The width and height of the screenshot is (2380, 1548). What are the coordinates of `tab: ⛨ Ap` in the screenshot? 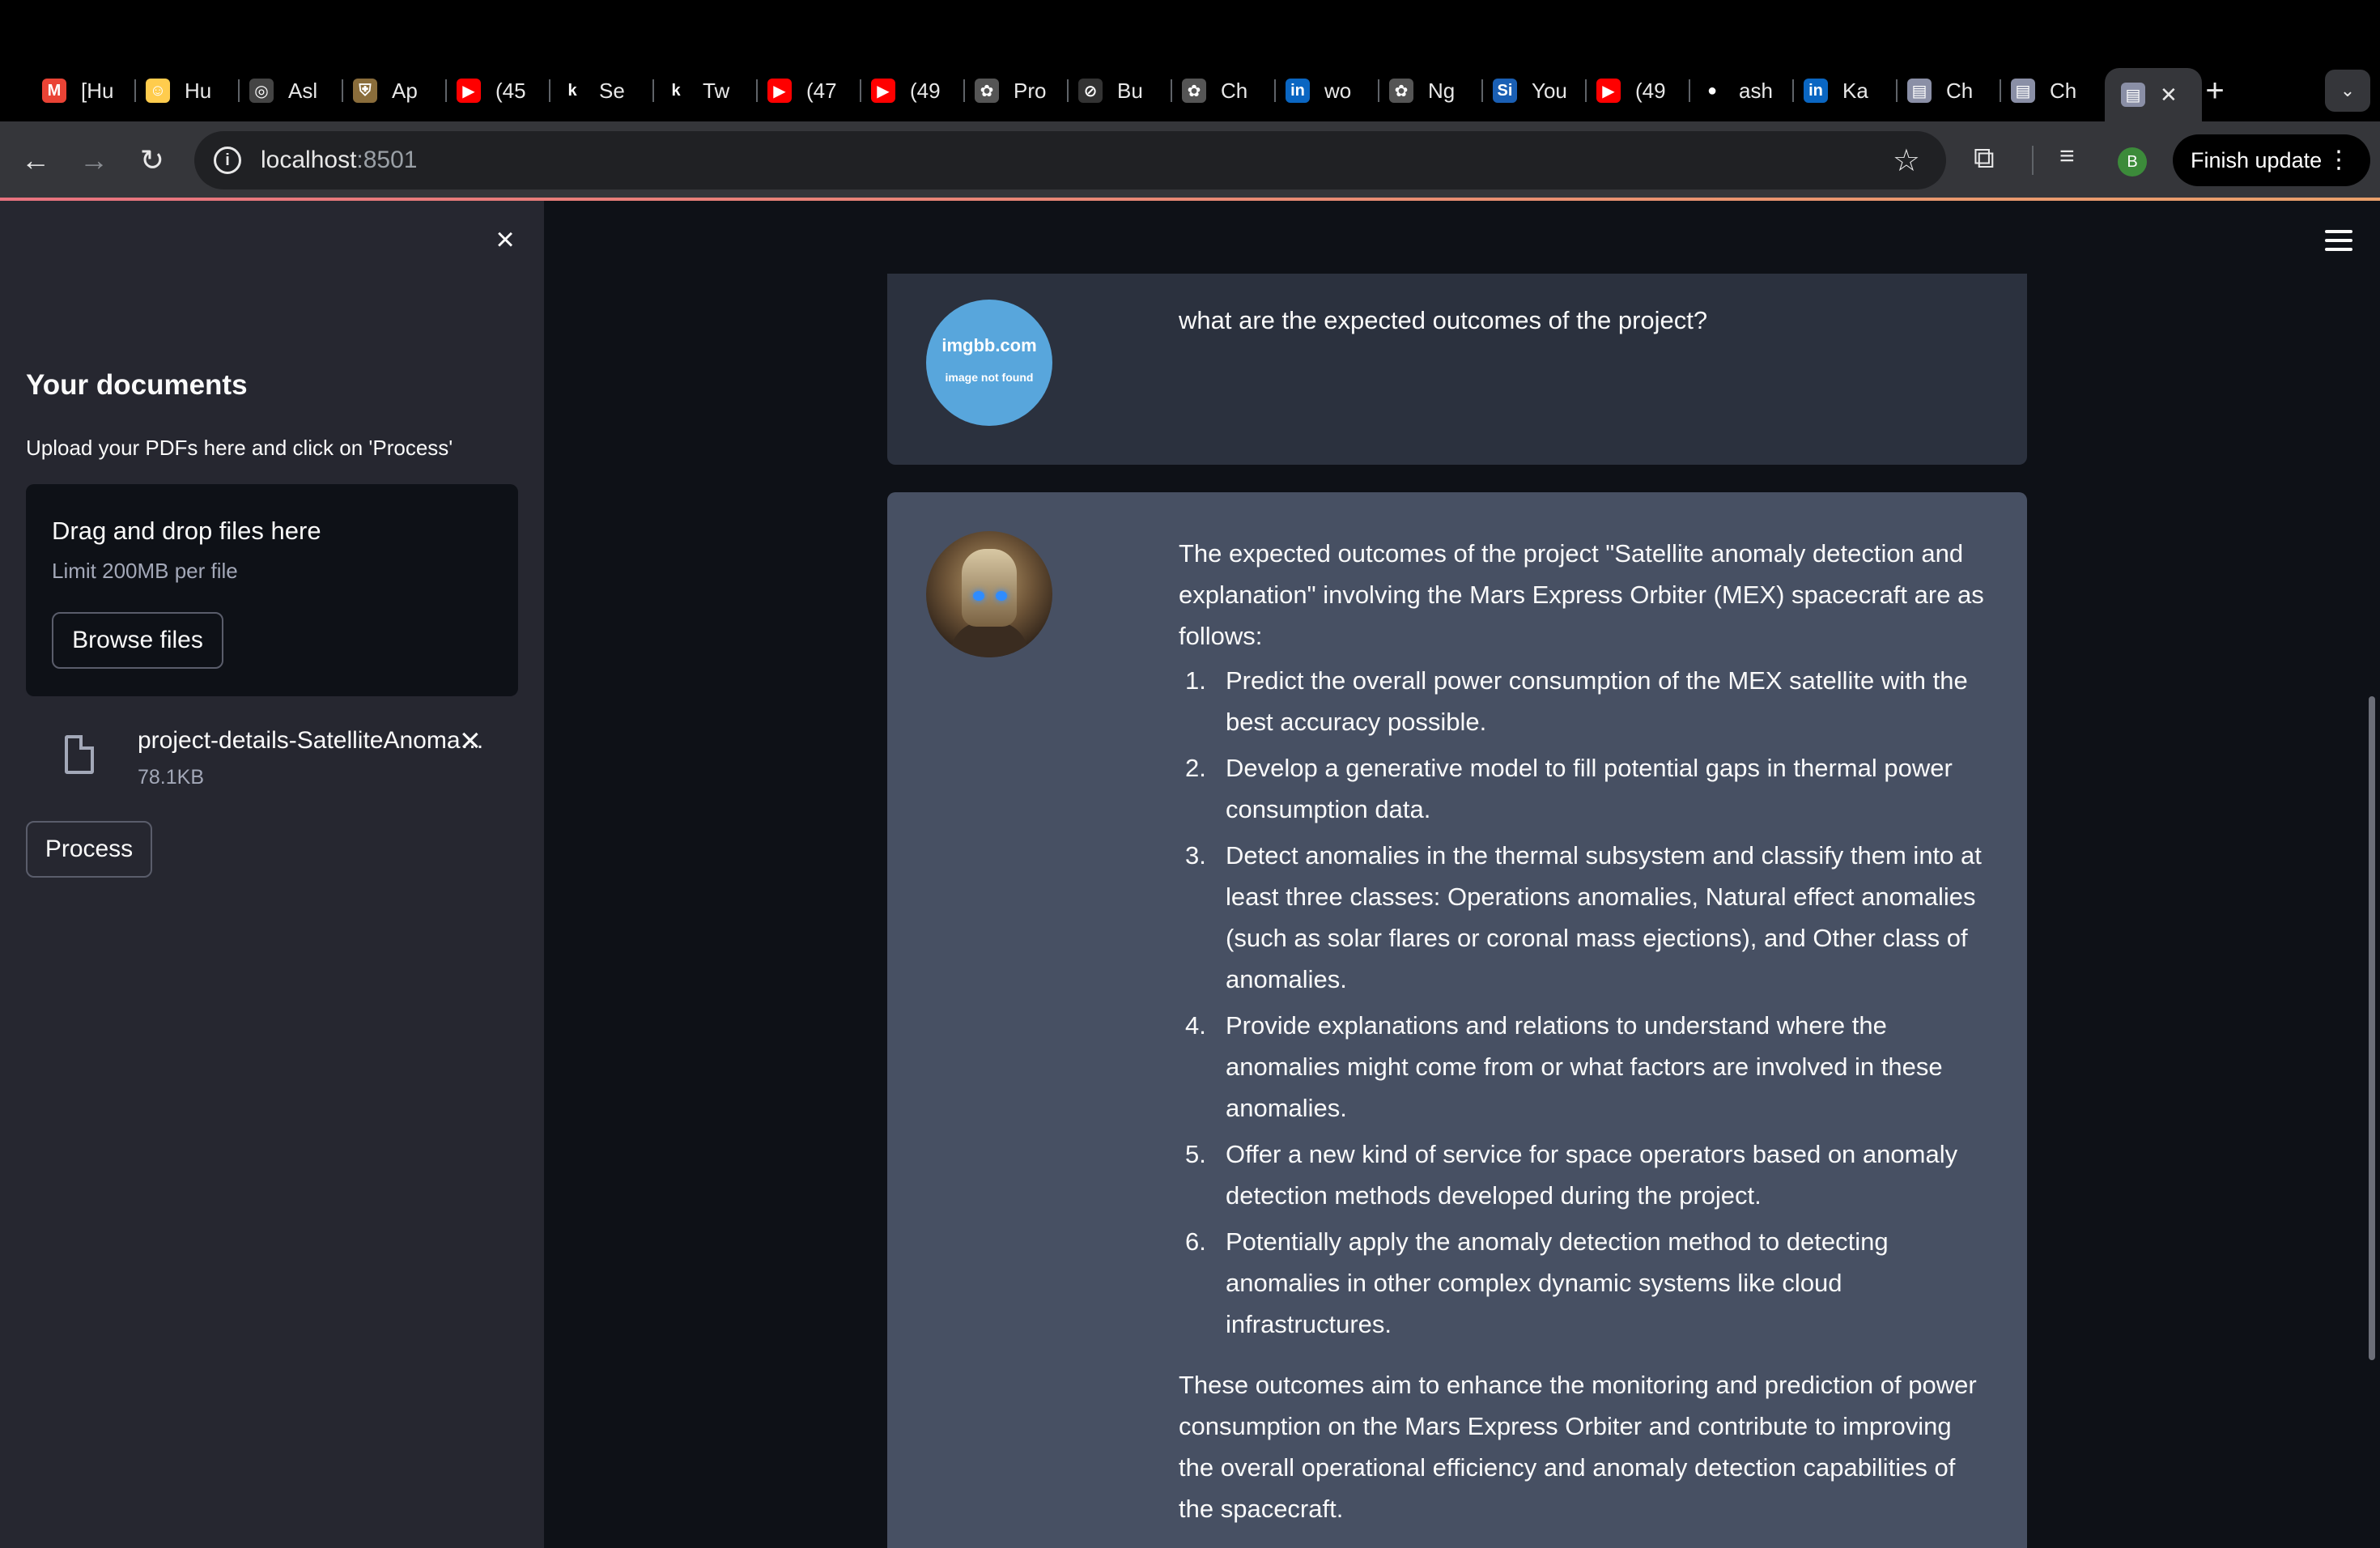 It's located at (395, 91).